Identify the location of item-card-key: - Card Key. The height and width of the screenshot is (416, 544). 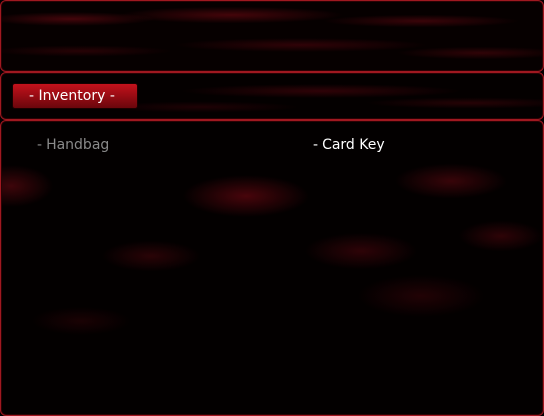
(349, 145).